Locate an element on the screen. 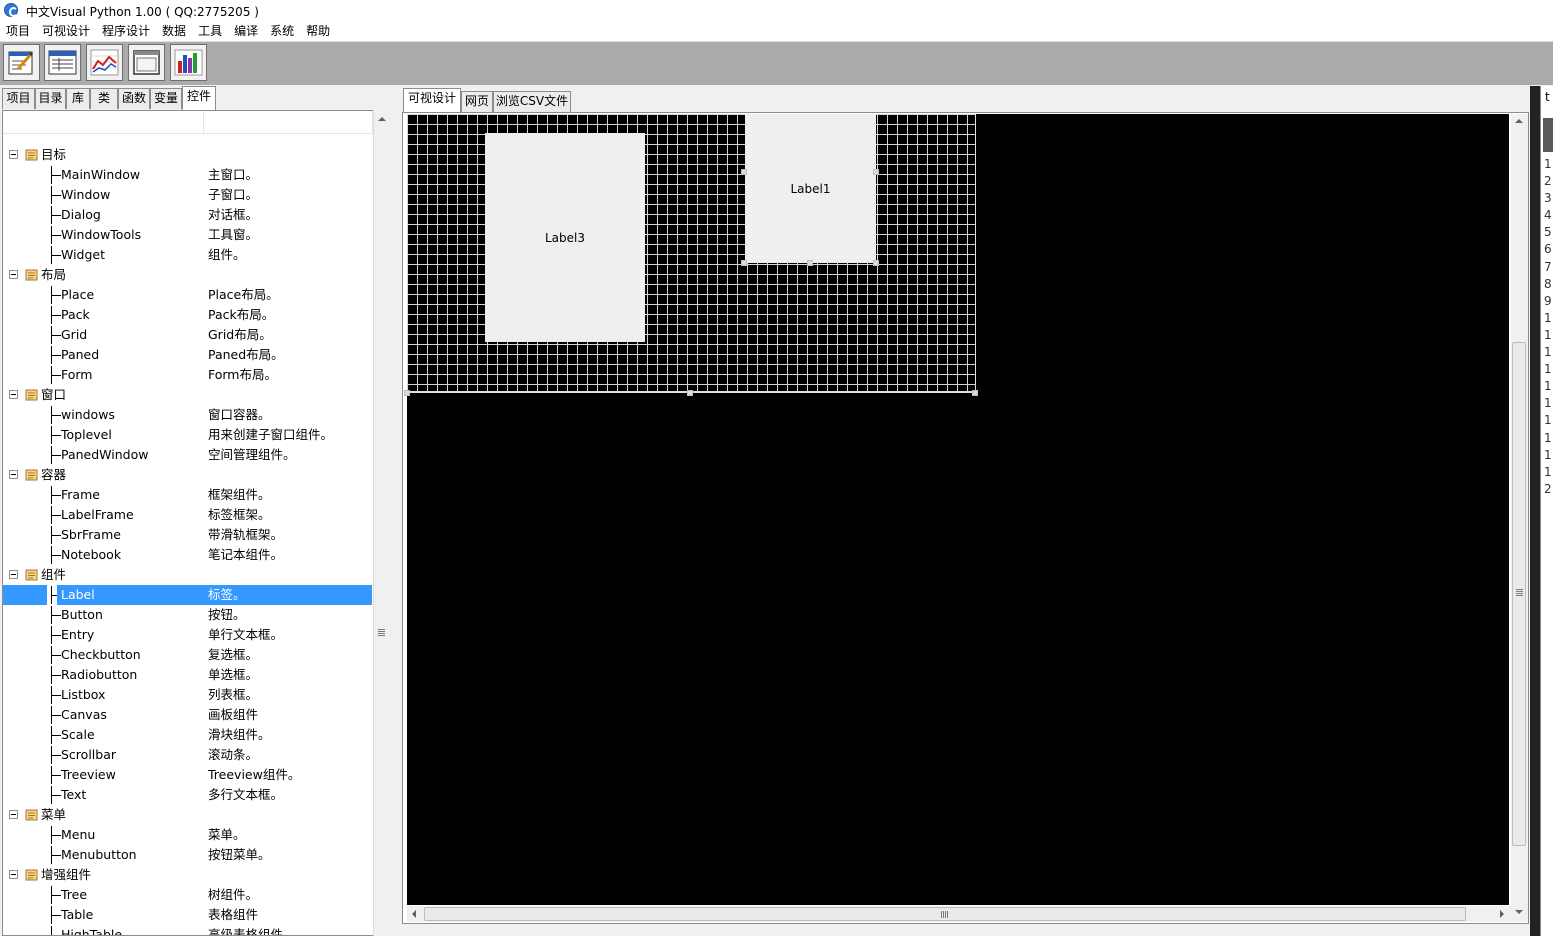  tree-category: 菜单 is located at coordinates (187, 815).